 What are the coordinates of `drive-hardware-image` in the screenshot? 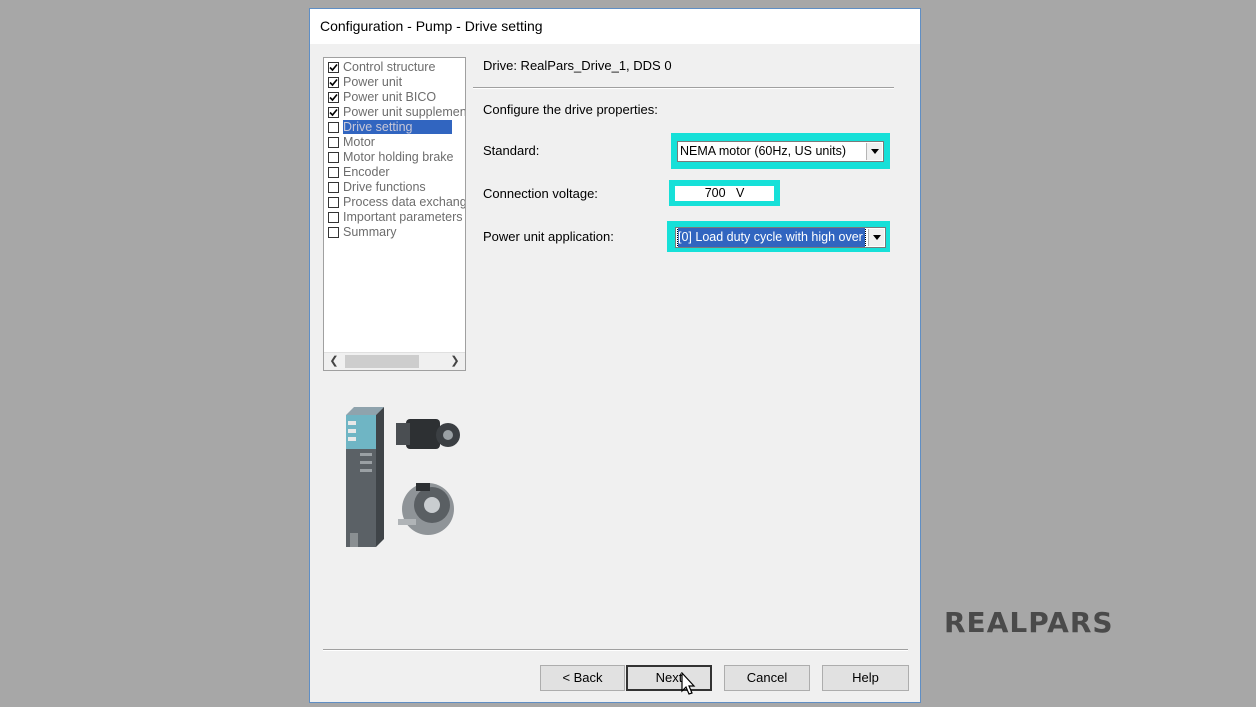 It's located at (403, 477).